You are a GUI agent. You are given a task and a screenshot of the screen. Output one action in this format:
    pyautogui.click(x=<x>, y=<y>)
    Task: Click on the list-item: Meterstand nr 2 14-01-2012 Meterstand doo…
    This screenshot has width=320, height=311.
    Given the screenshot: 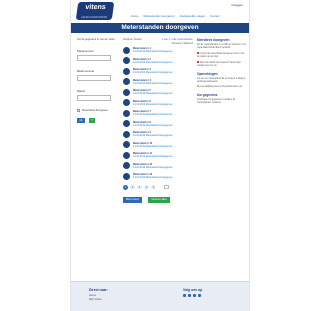 What is the action you would take?
    pyautogui.click(x=158, y=61)
    